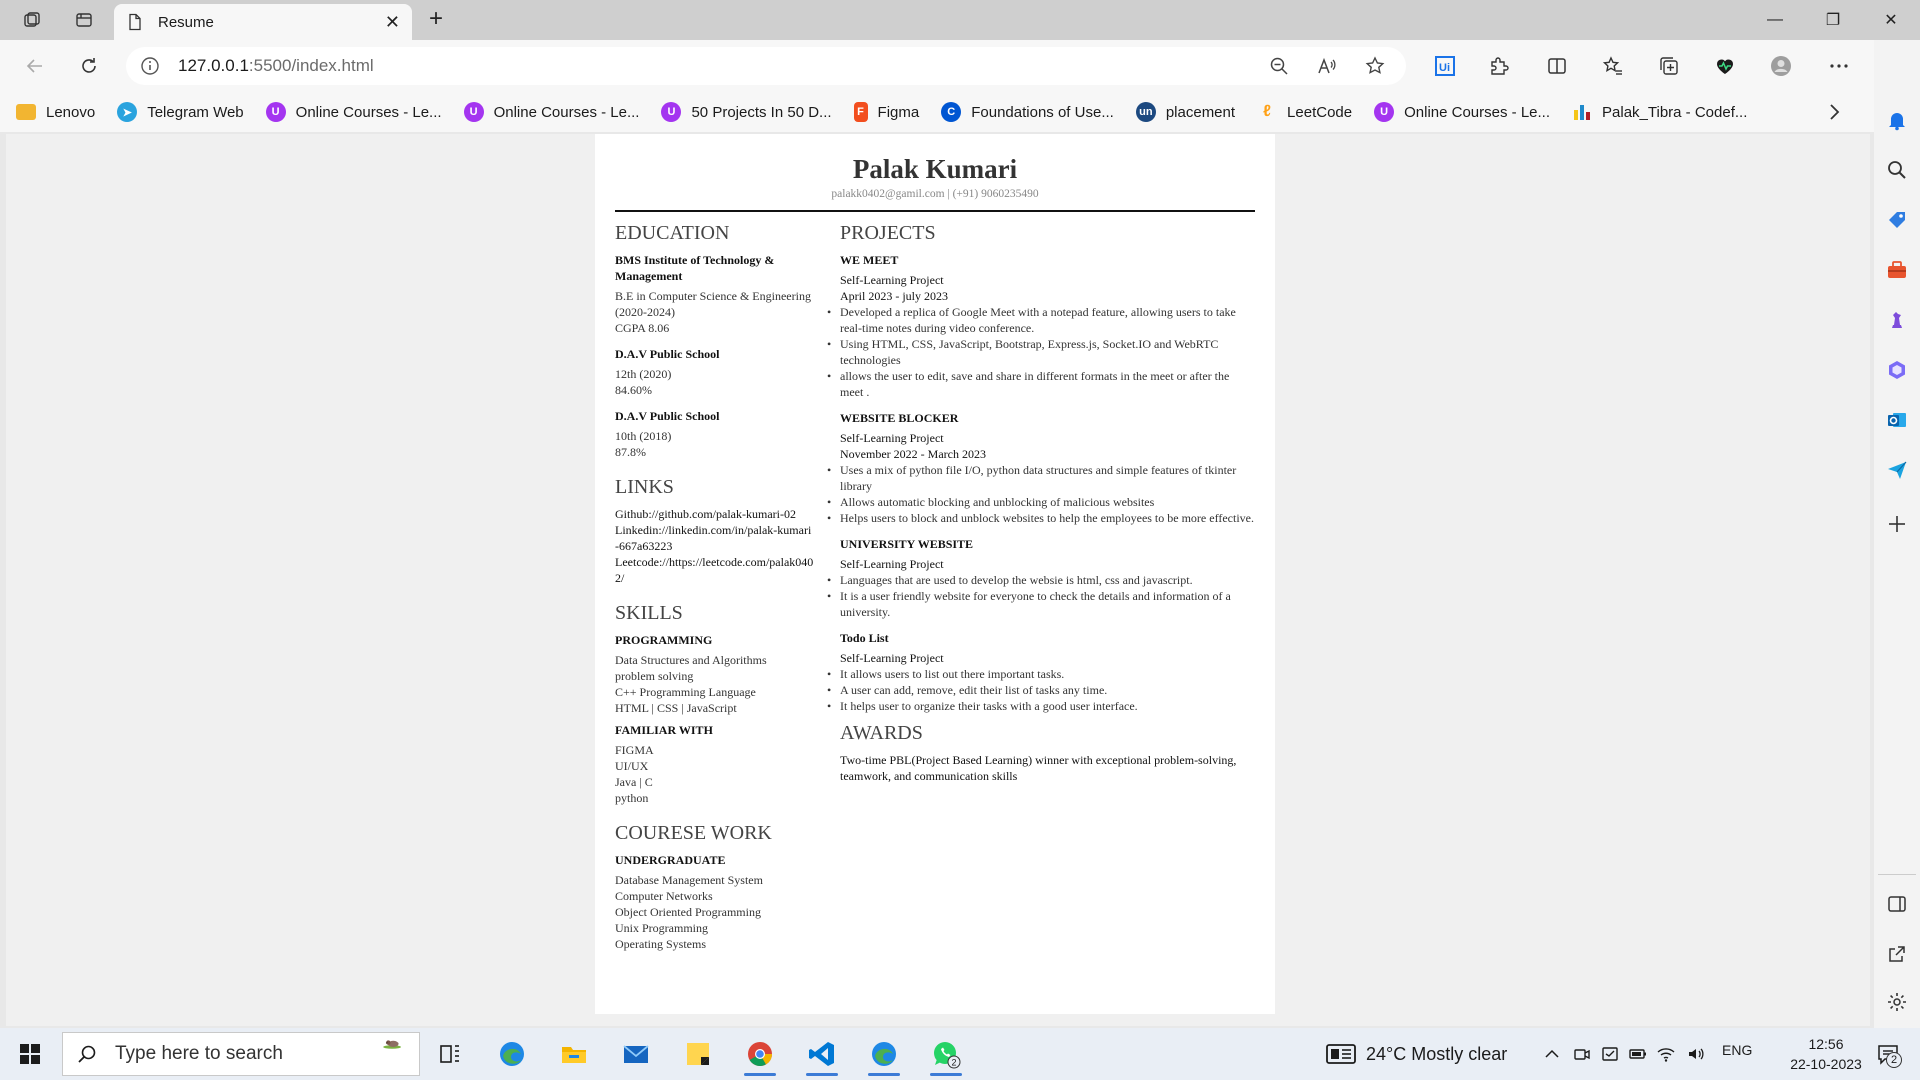 The image size is (1920, 1080). What do you see at coordinates (695, 268) in the screenshot?
I see `school-name: BMS Institute of Technology & Management` at bounding box center [695, 268].